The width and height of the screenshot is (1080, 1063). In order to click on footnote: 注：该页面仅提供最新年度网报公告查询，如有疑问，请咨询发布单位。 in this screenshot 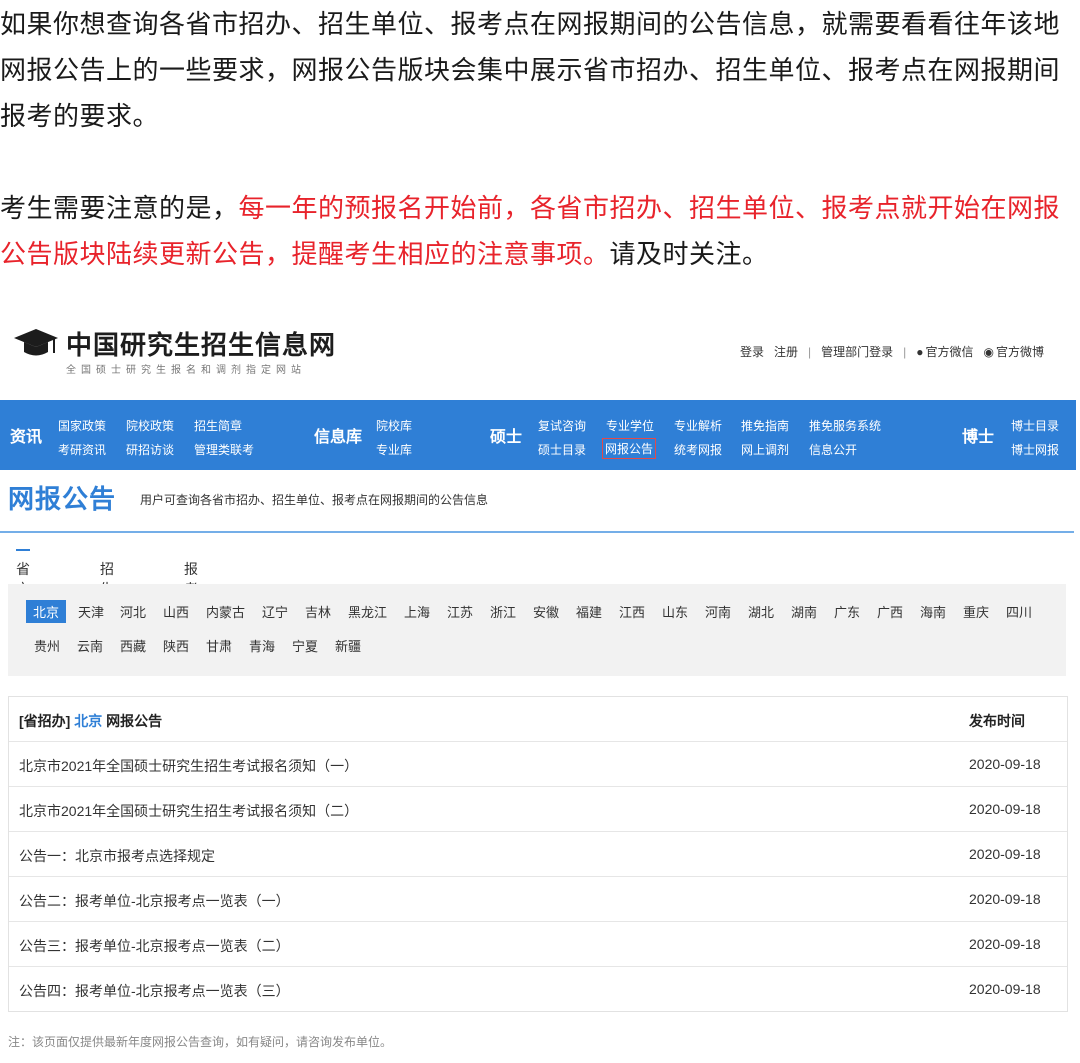, I will do `click(200, 1042)`.